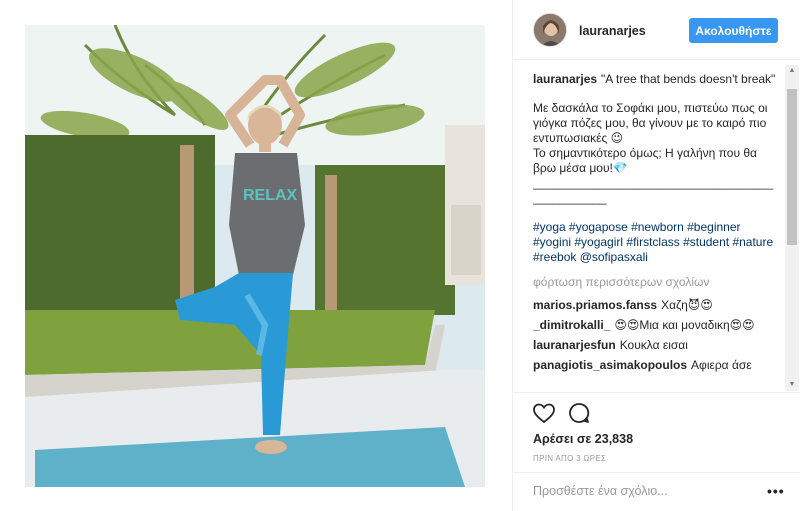 The width and height of the screenshot is (800, 511). I want to click on comments-scrollbar: ▲ ▼, so click(792, 228).